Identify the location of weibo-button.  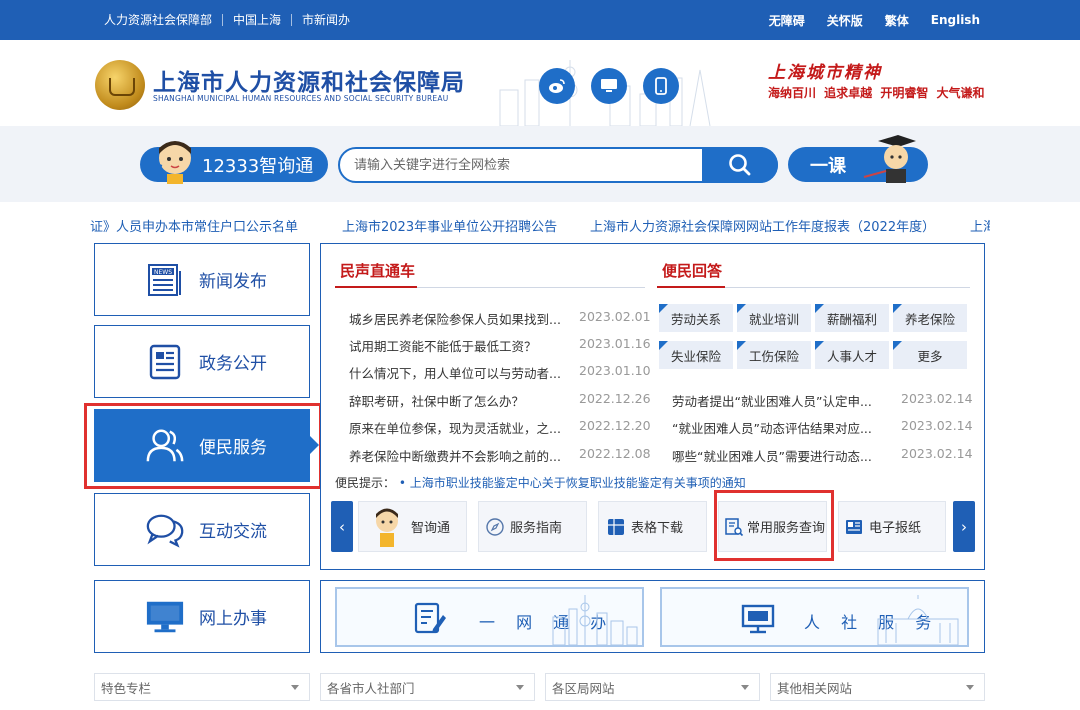
(557, 86).